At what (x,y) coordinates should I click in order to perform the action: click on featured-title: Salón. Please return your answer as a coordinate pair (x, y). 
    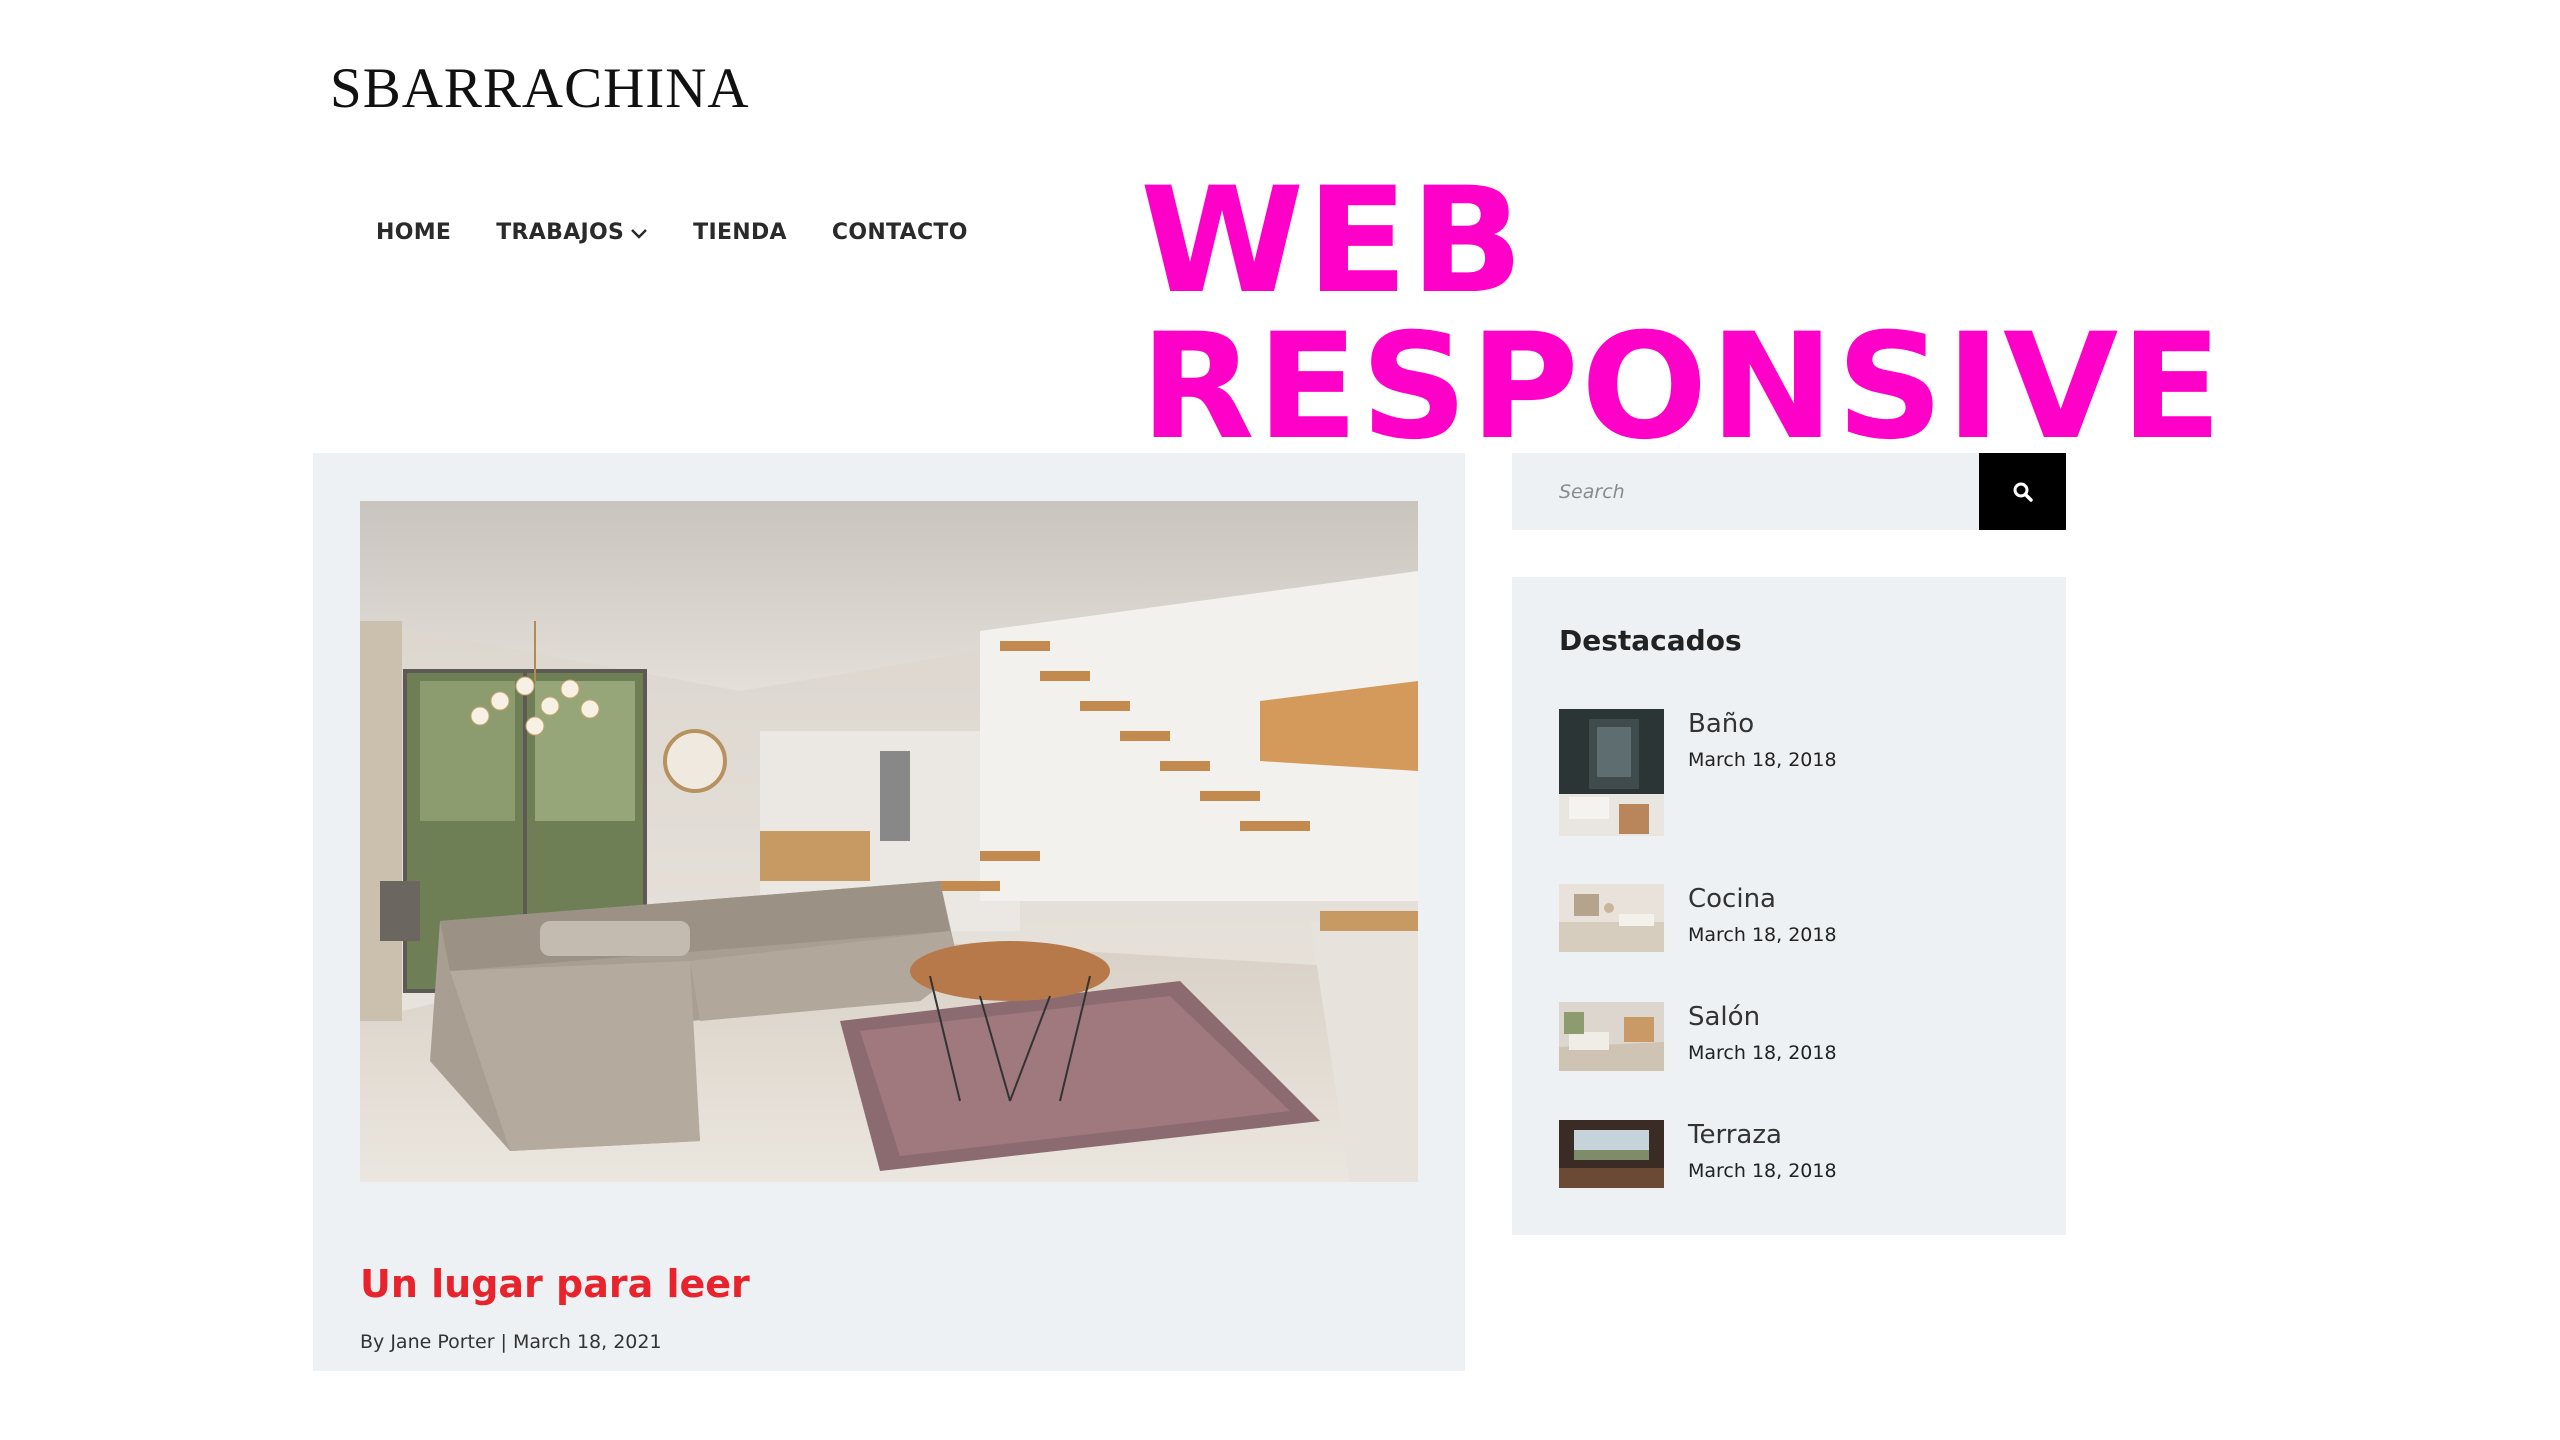
    Looking at the image, I should click on (1762, 1017).